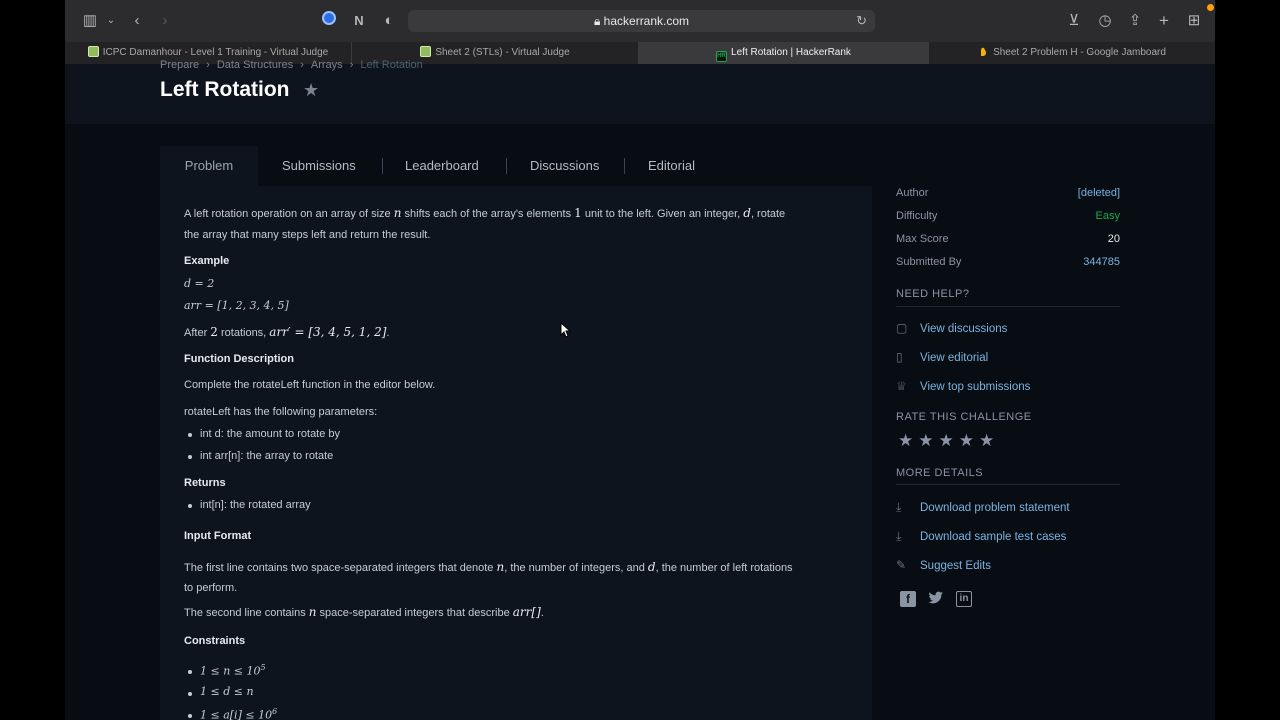 The image size is (1280, 720). I want to click on browser-tab-jamboard: Sheet 2 Problem H - Google Jamboard, so click(1072, 53).